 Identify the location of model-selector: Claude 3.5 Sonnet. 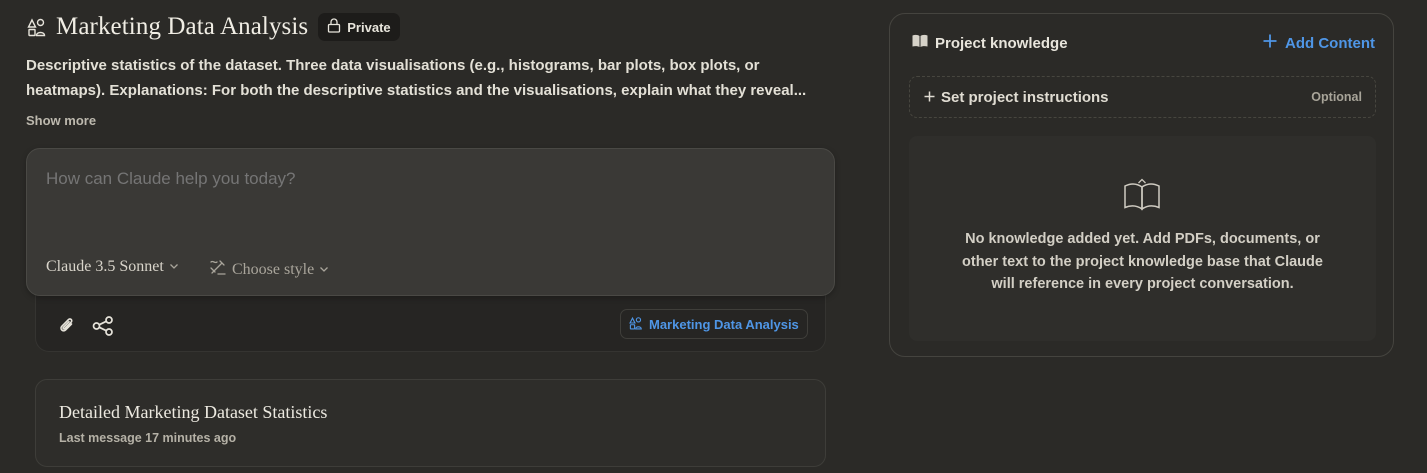
(112, 267).